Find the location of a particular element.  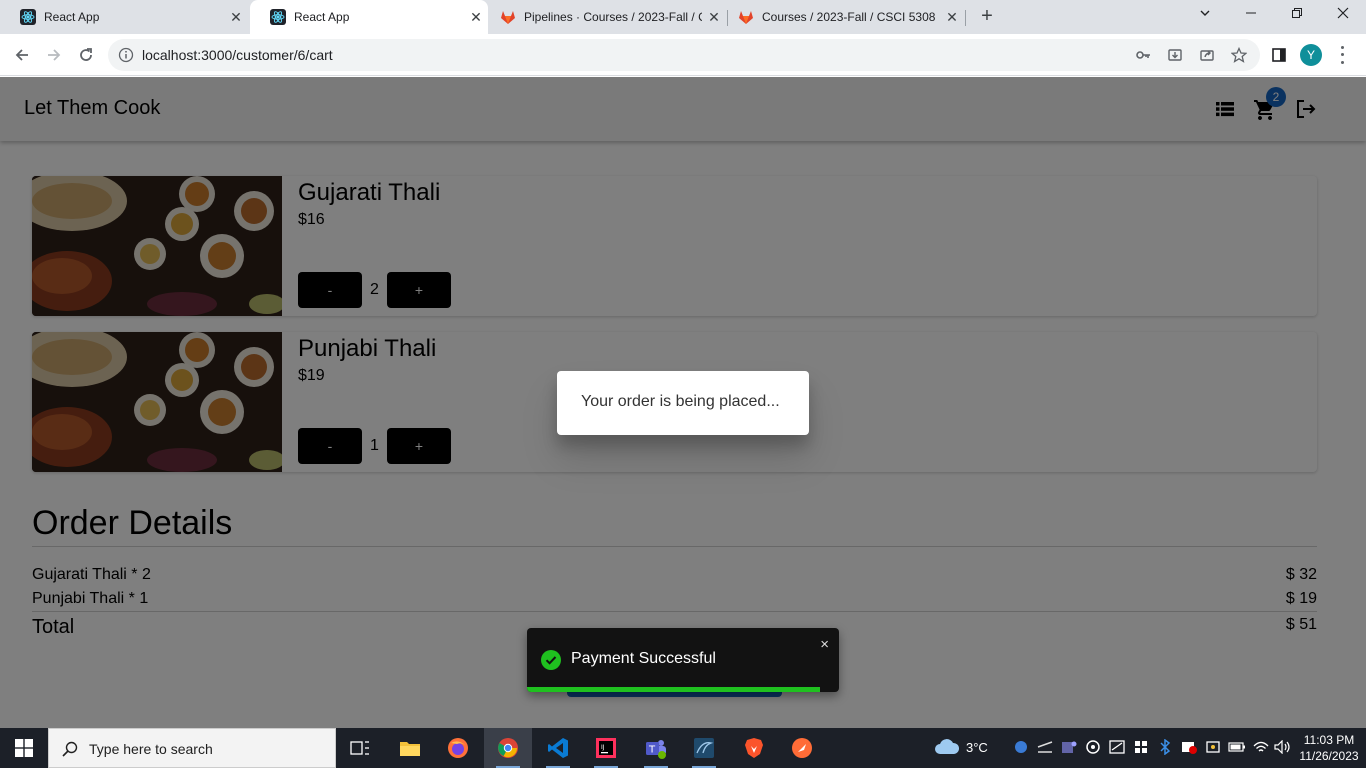

teams-icon: T is located at coordinates (656, 748).